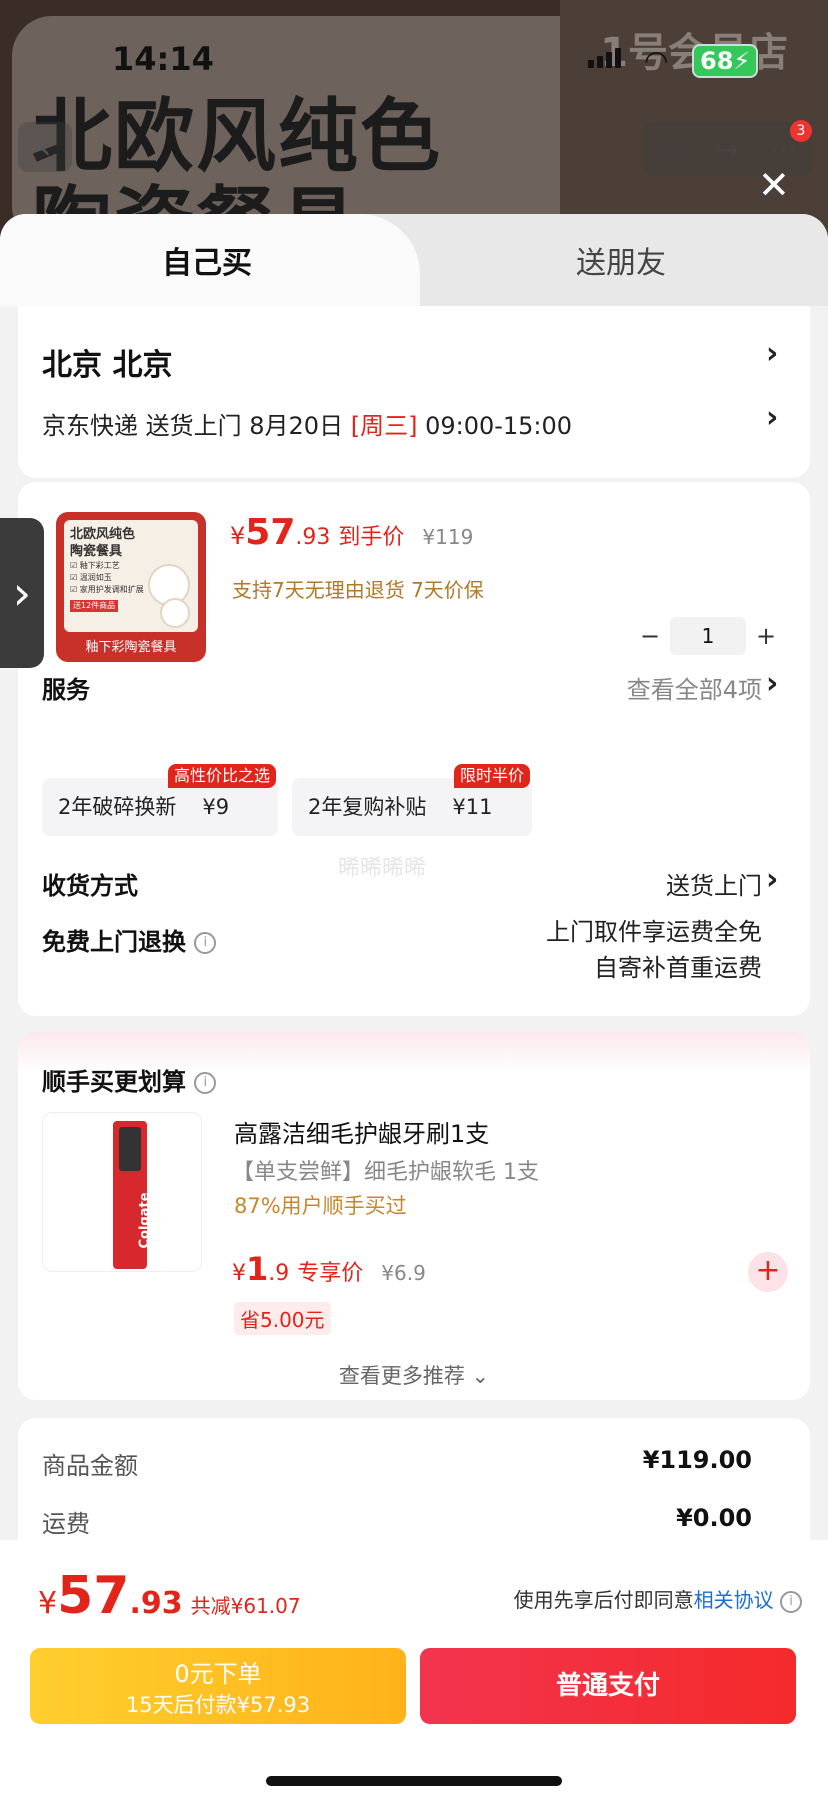 The image size is (828, 1800). I want to click on product-image-badge: 送12件商品, so click(94, 606).